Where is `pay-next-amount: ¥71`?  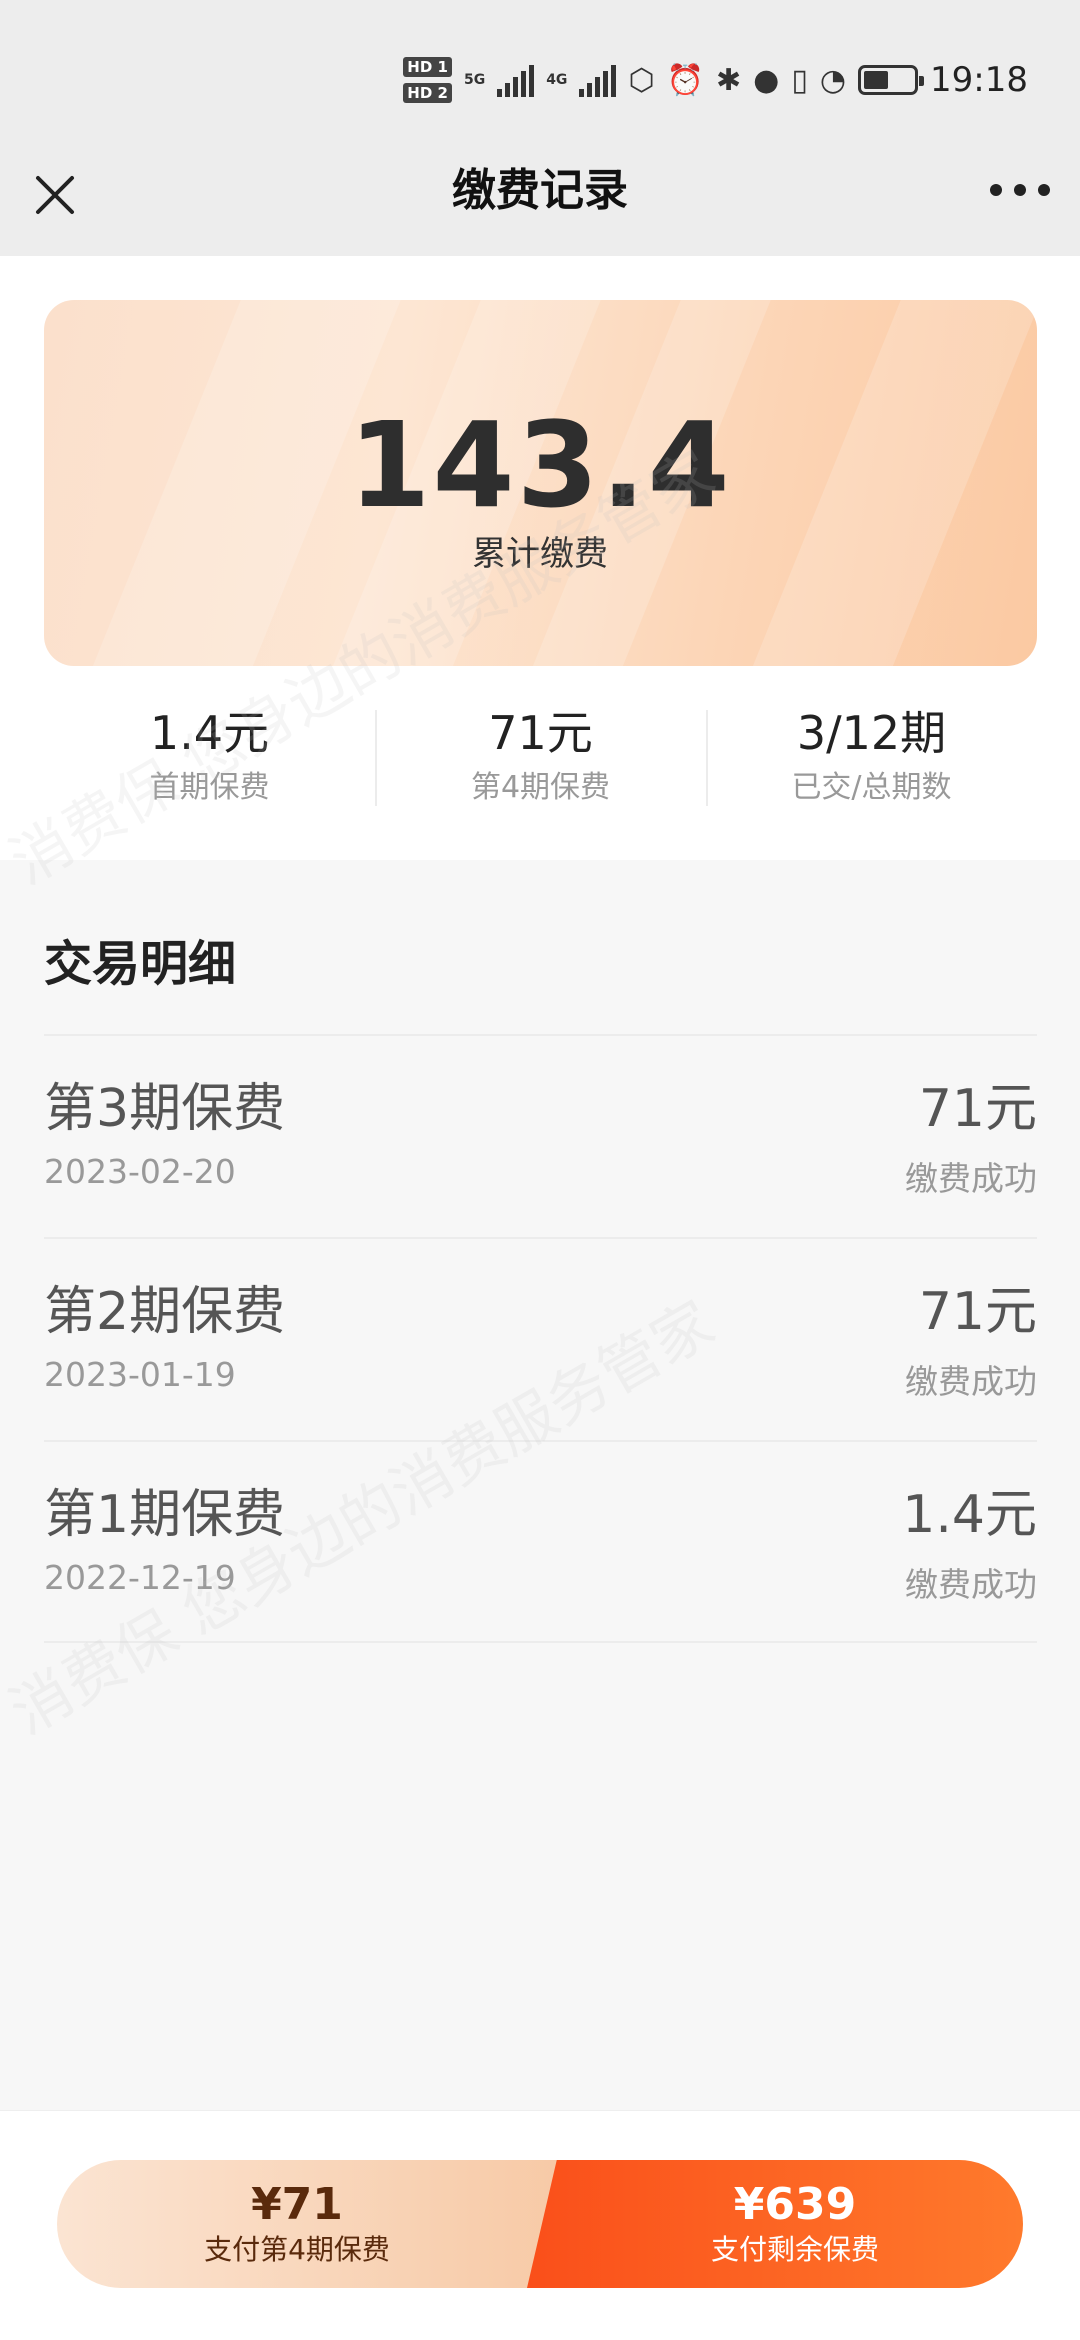 pay-next-amount: ¥71 is located at coordinates (297, 2204).